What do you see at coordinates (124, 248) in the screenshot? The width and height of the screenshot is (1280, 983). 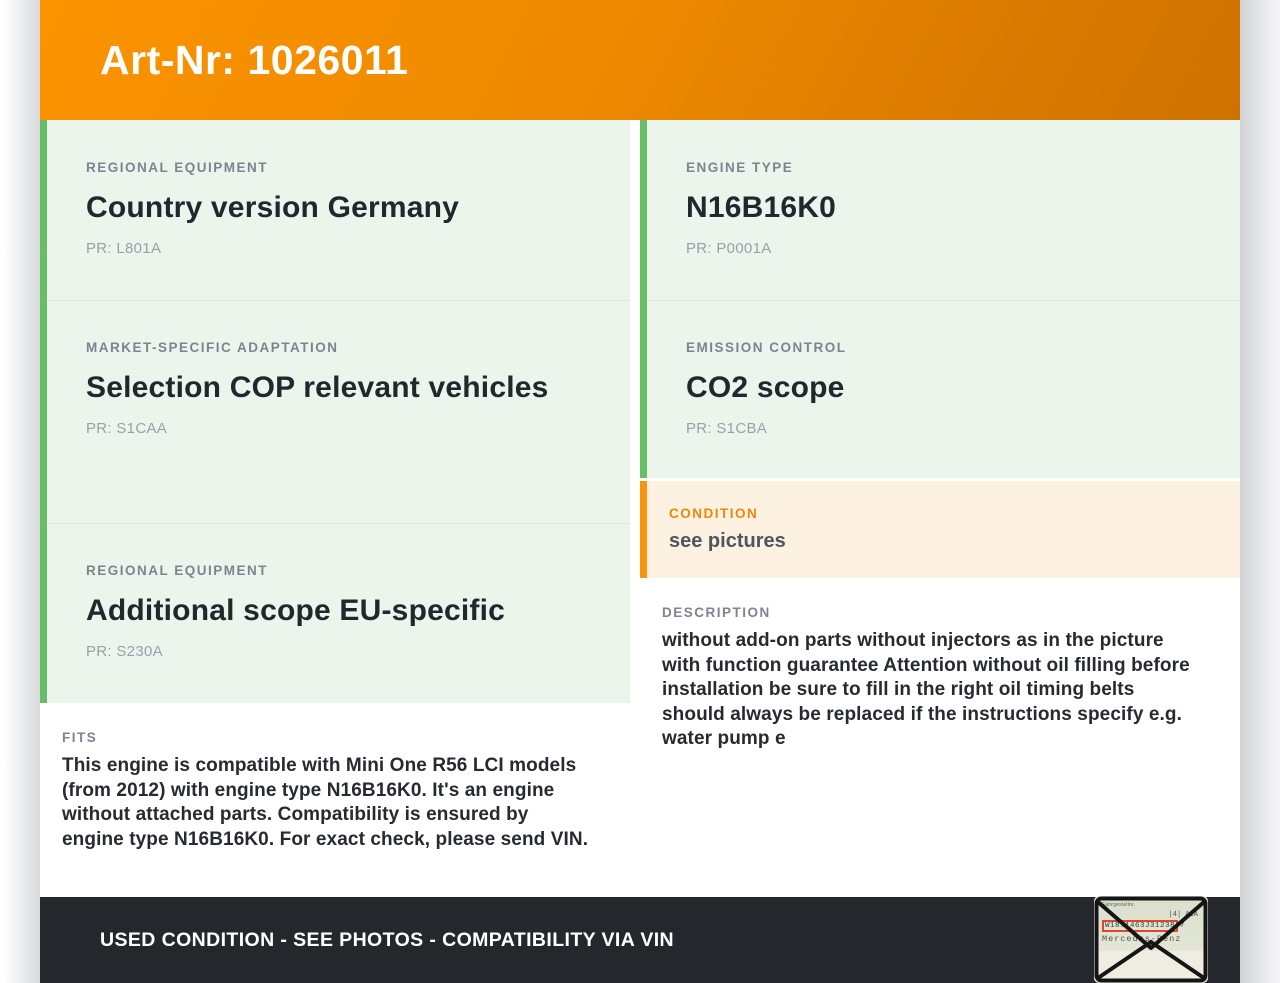 I see `spec-pr-code: PR: L801A` at bounding box center [124, 248].